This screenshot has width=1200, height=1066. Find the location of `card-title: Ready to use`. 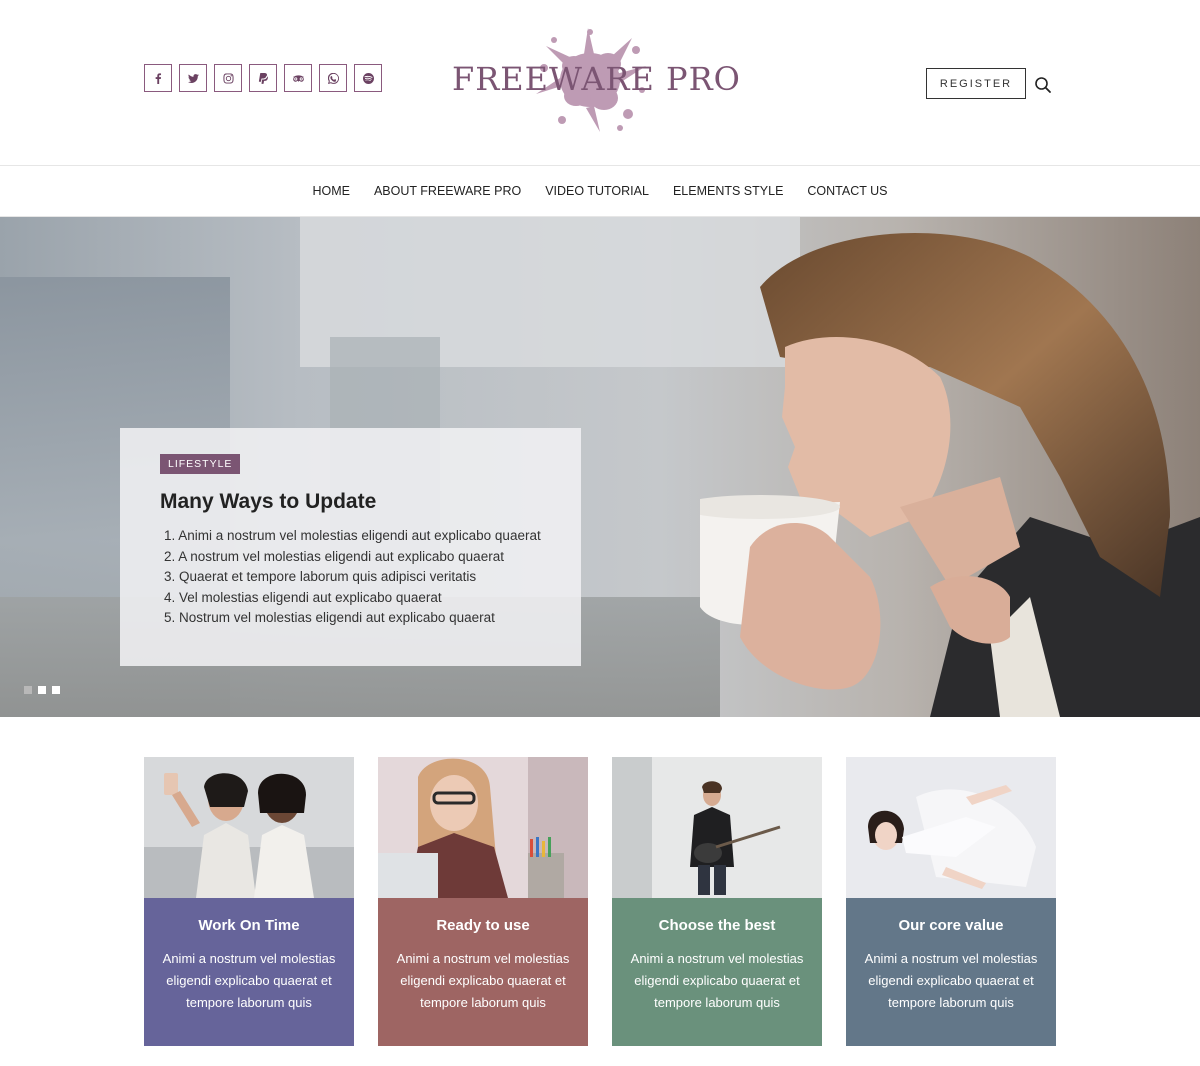

card-title: Ready to use is located at coordinates (483, 925).